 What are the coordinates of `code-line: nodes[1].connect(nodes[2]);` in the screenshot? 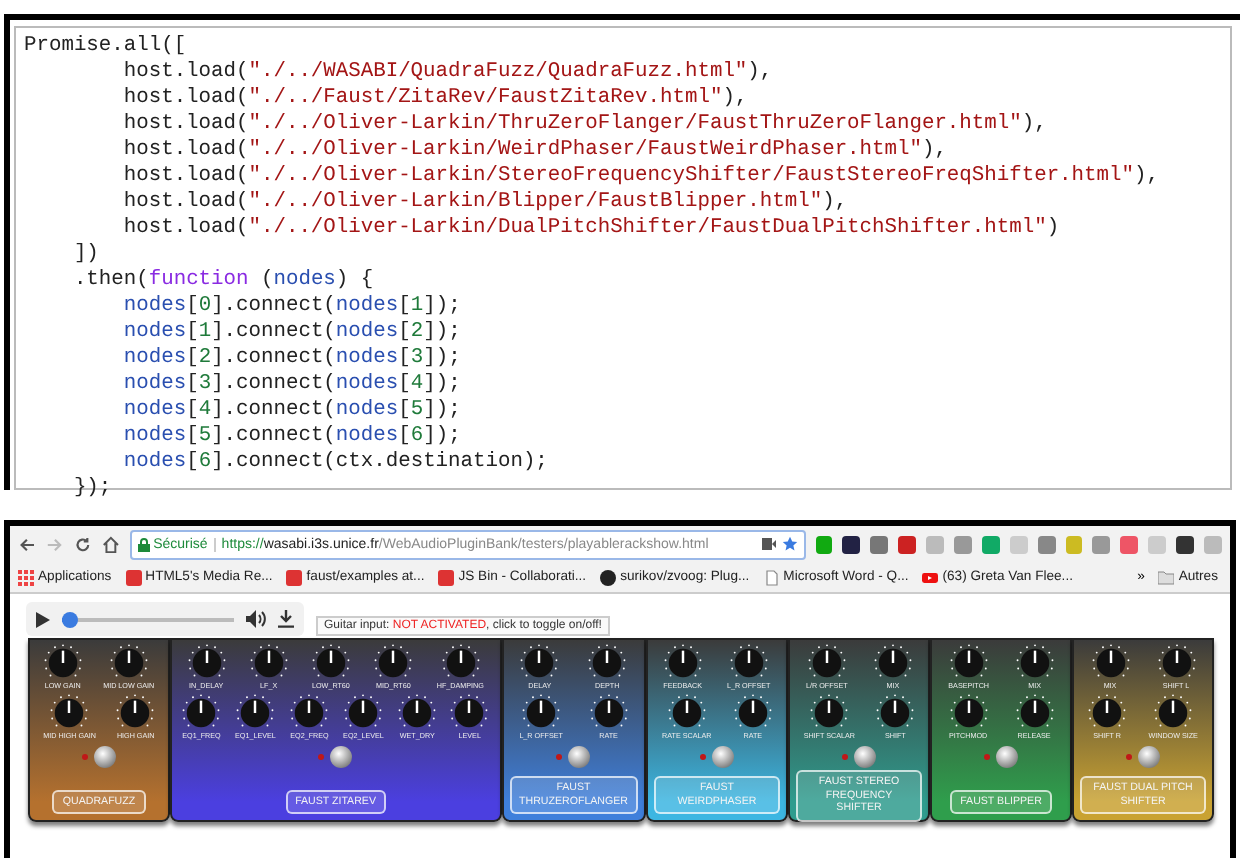 It's located at (292, 333).